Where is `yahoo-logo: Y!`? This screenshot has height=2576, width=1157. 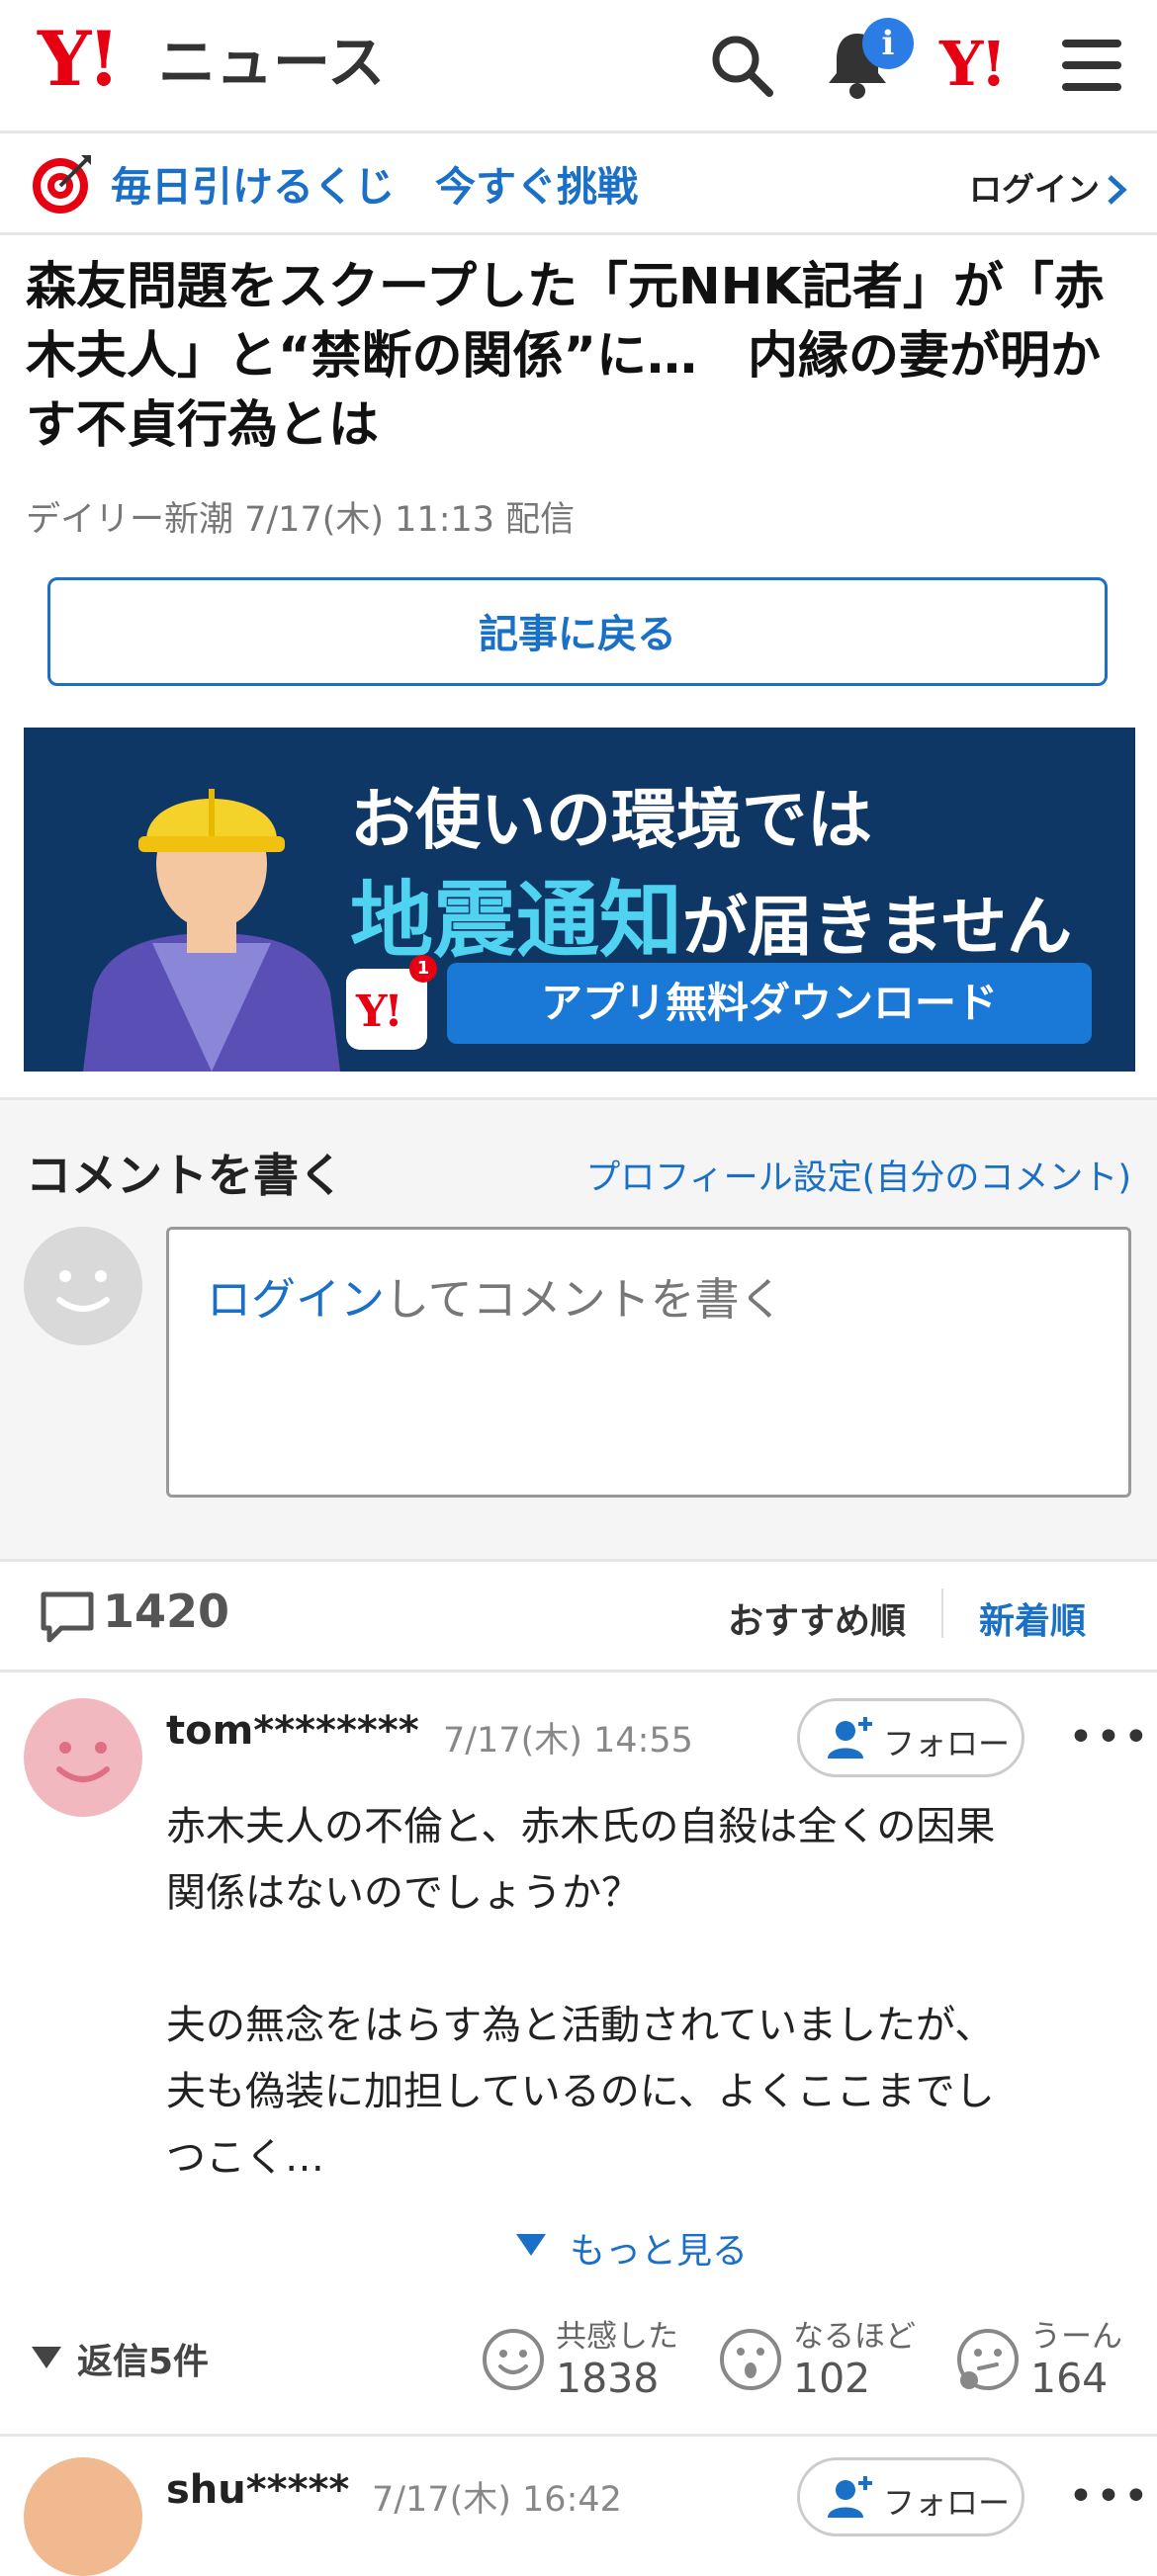
yahoo-logo: Y! is located at coordinates (80, 59).